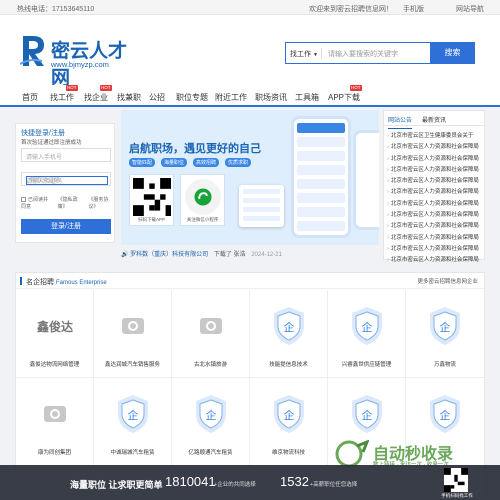  I want to click on enterprise-count: 1810041, so click(190, 481).